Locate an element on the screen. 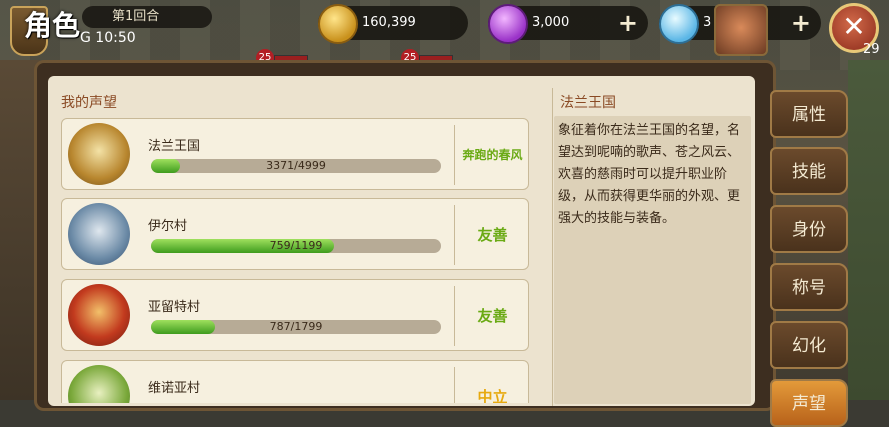 This screenshot has height=427, width=889. reputation-progress-text: 3371/4999 is located at coordinates (296, 165).